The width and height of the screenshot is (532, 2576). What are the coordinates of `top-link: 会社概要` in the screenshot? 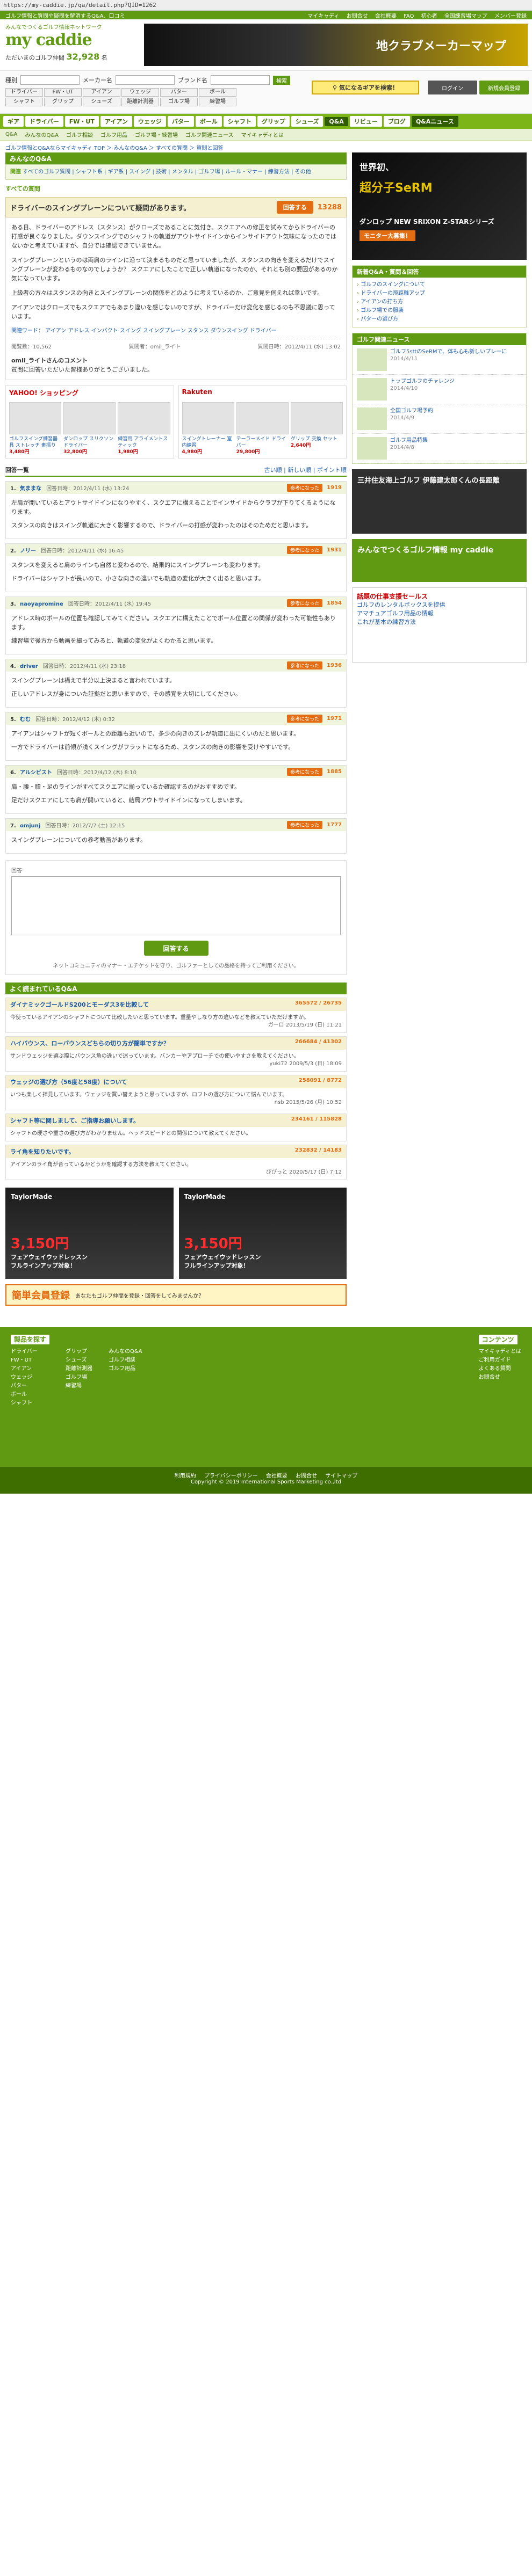 It's located at (386, 16).